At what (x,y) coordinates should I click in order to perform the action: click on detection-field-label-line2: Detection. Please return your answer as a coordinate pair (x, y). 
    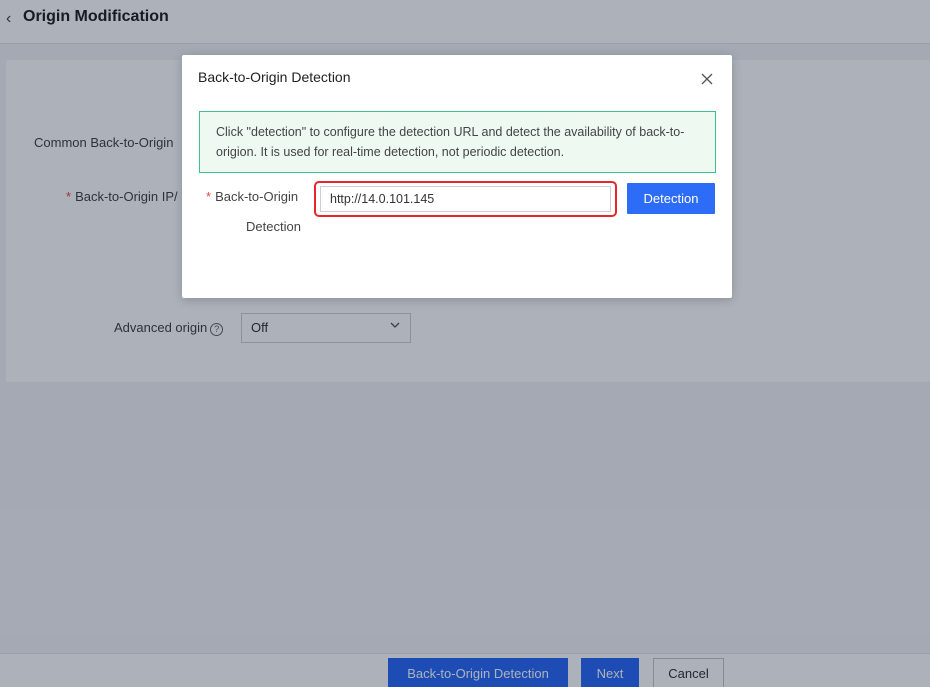
    Looking at the image, I should click on (273, 226).